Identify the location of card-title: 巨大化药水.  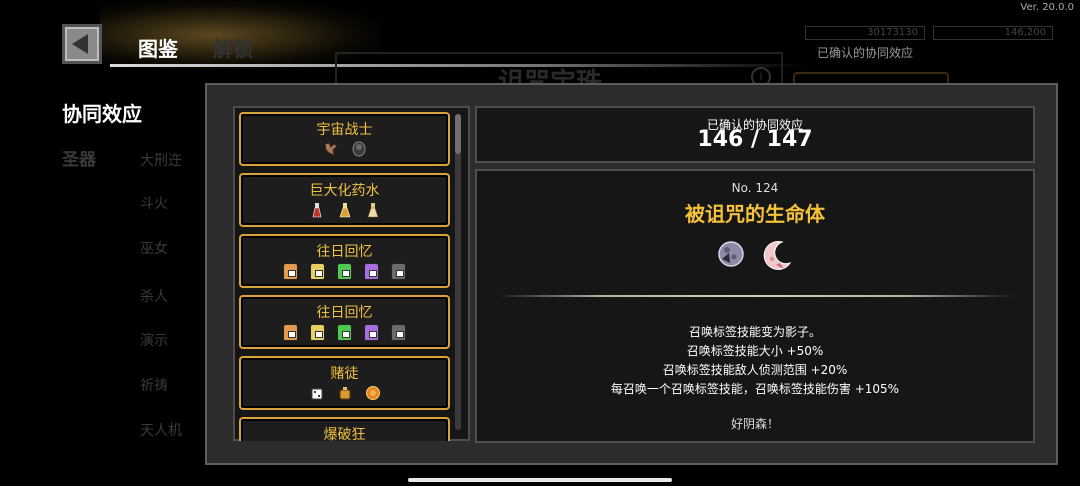
(344, 191).